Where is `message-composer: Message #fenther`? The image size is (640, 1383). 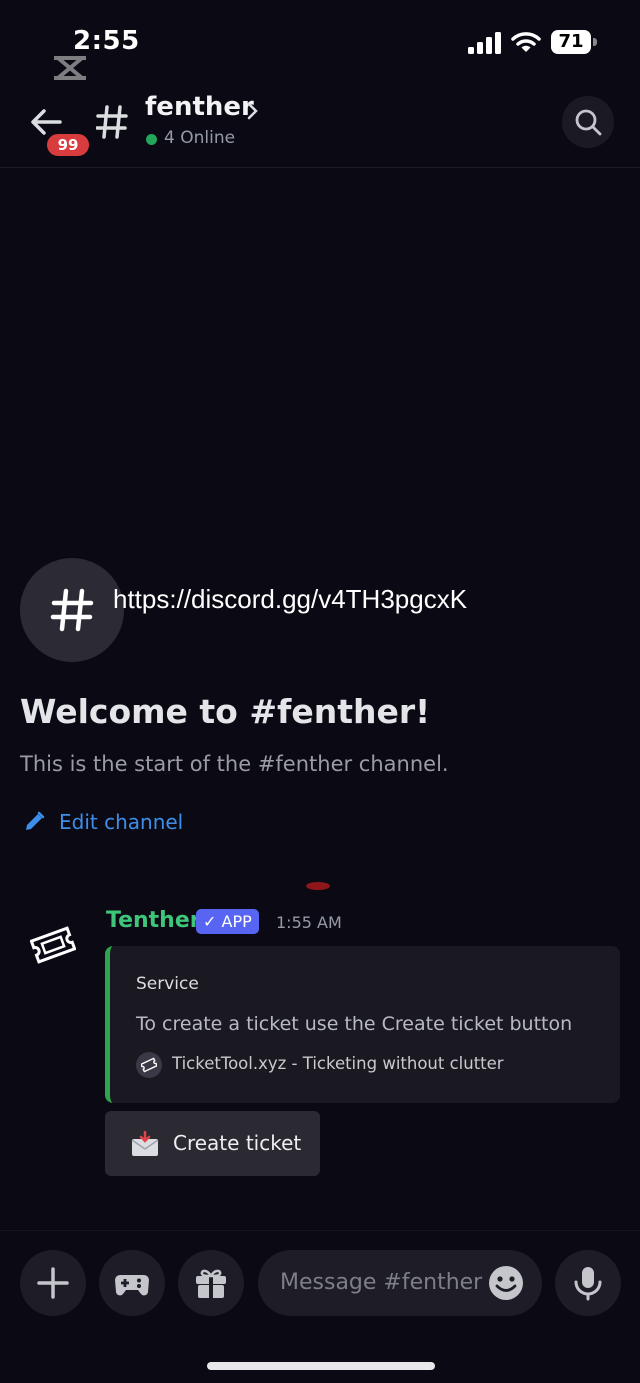
message-composer: Message #fenther is located at coordinates (320, 1306).